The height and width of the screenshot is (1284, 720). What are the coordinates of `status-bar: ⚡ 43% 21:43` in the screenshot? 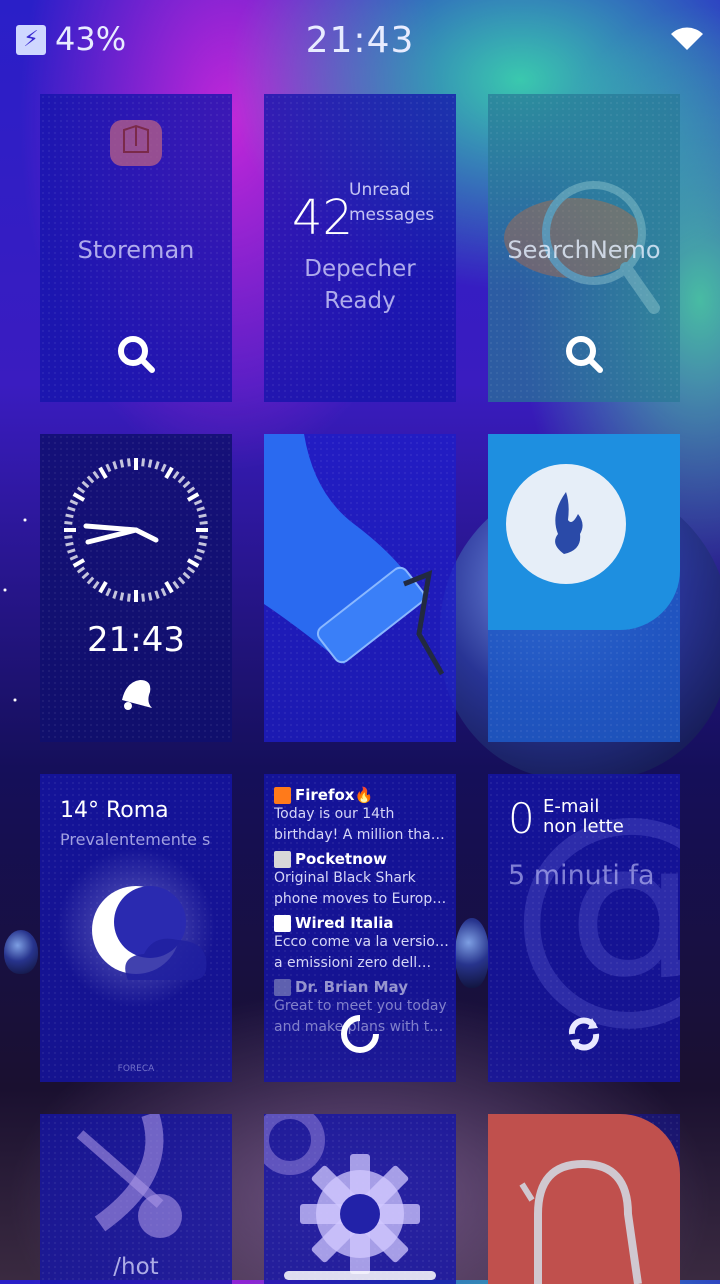 It's located at (360, 40).